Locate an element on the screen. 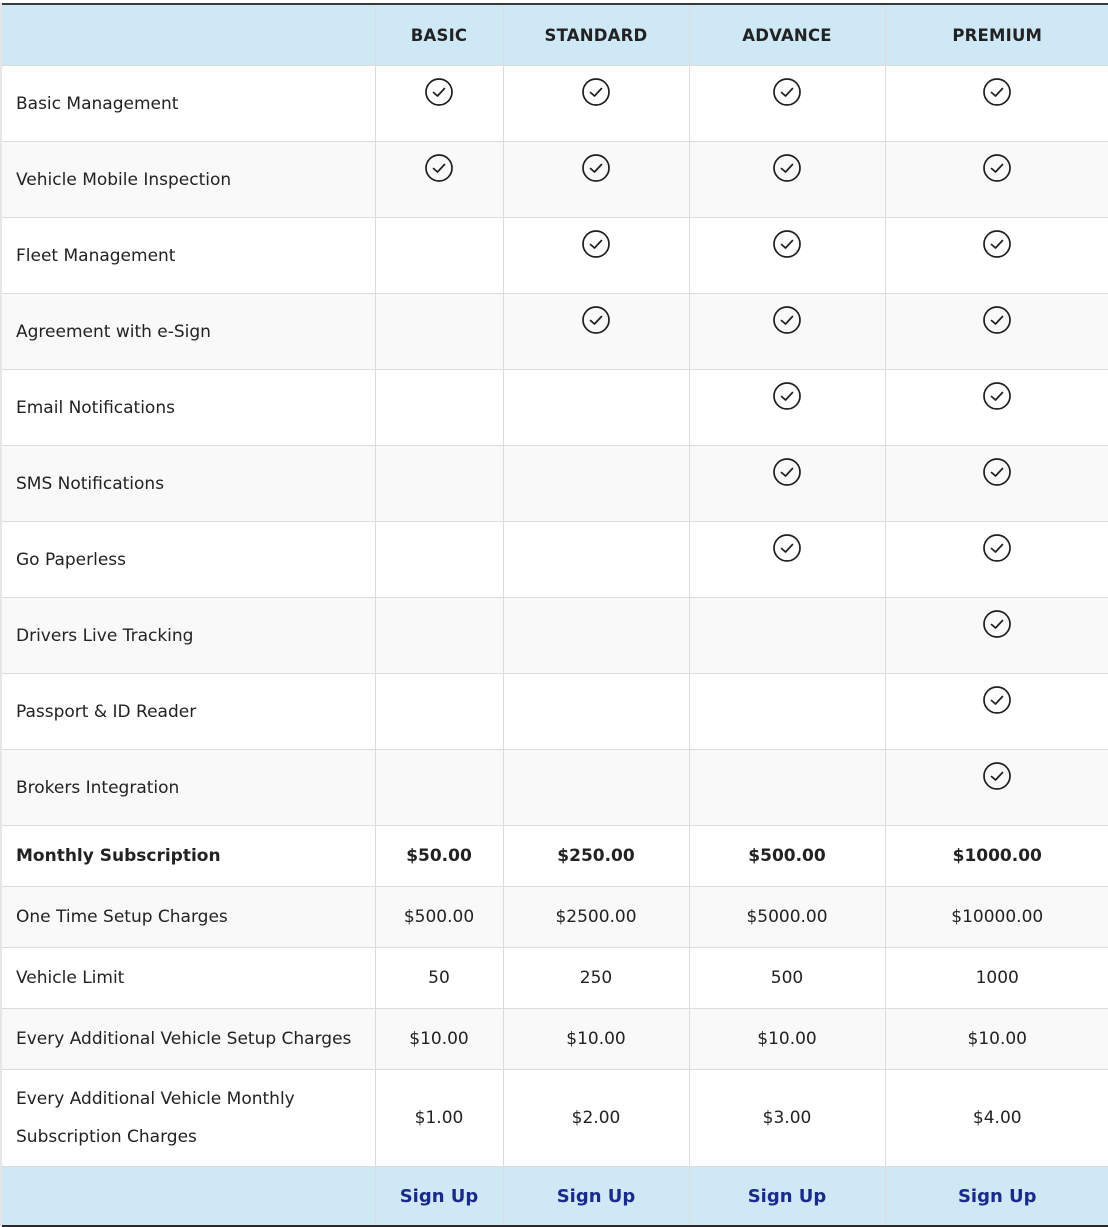 The width and height of the screenshot is (1108, 1227). pricing-value-advance: $500.00 is located at coordinates (787, 856).